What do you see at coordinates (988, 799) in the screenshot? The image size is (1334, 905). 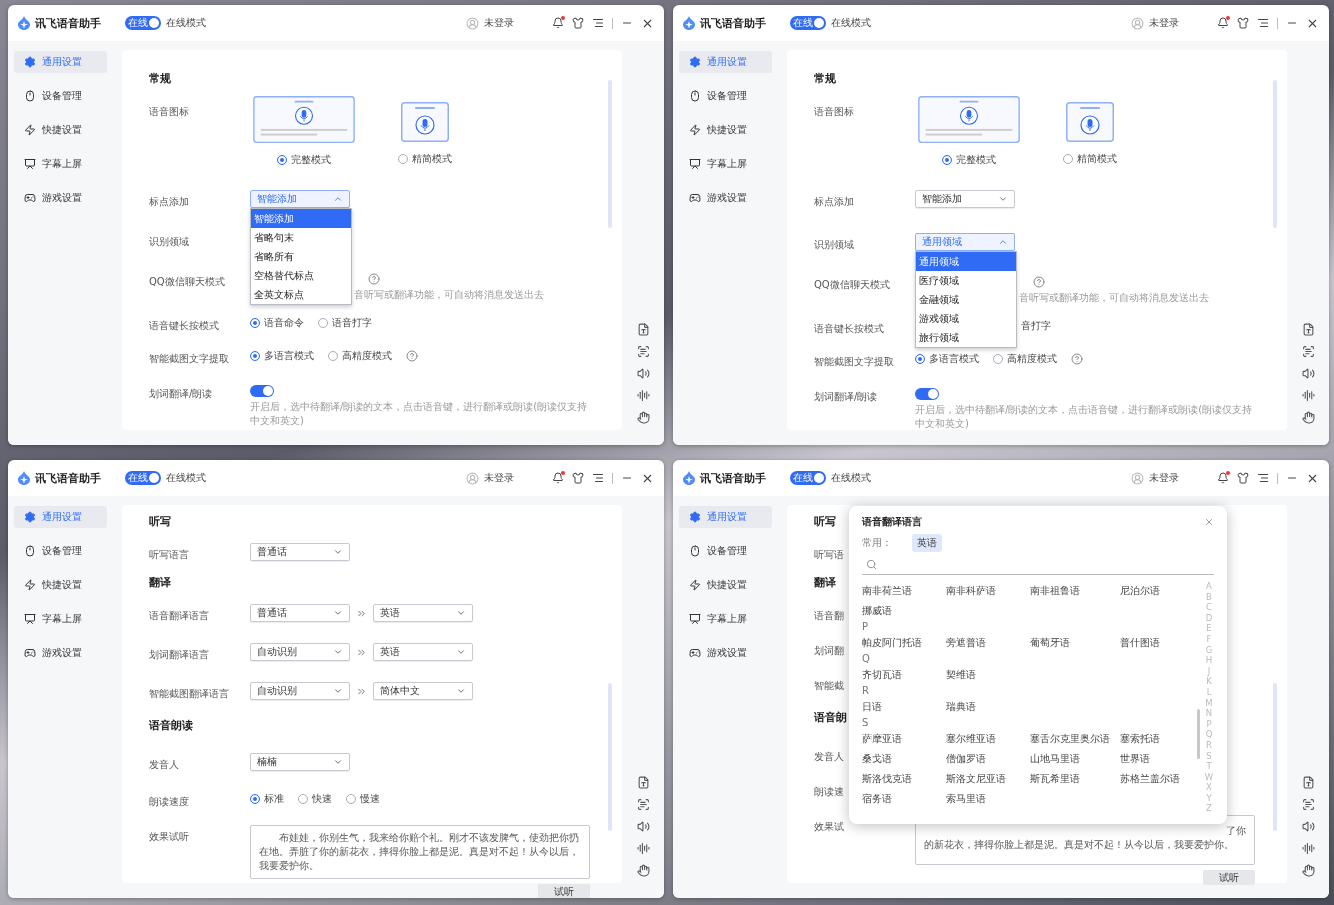 I see `language-option: 索马里语` at bounding box center [988, 799].